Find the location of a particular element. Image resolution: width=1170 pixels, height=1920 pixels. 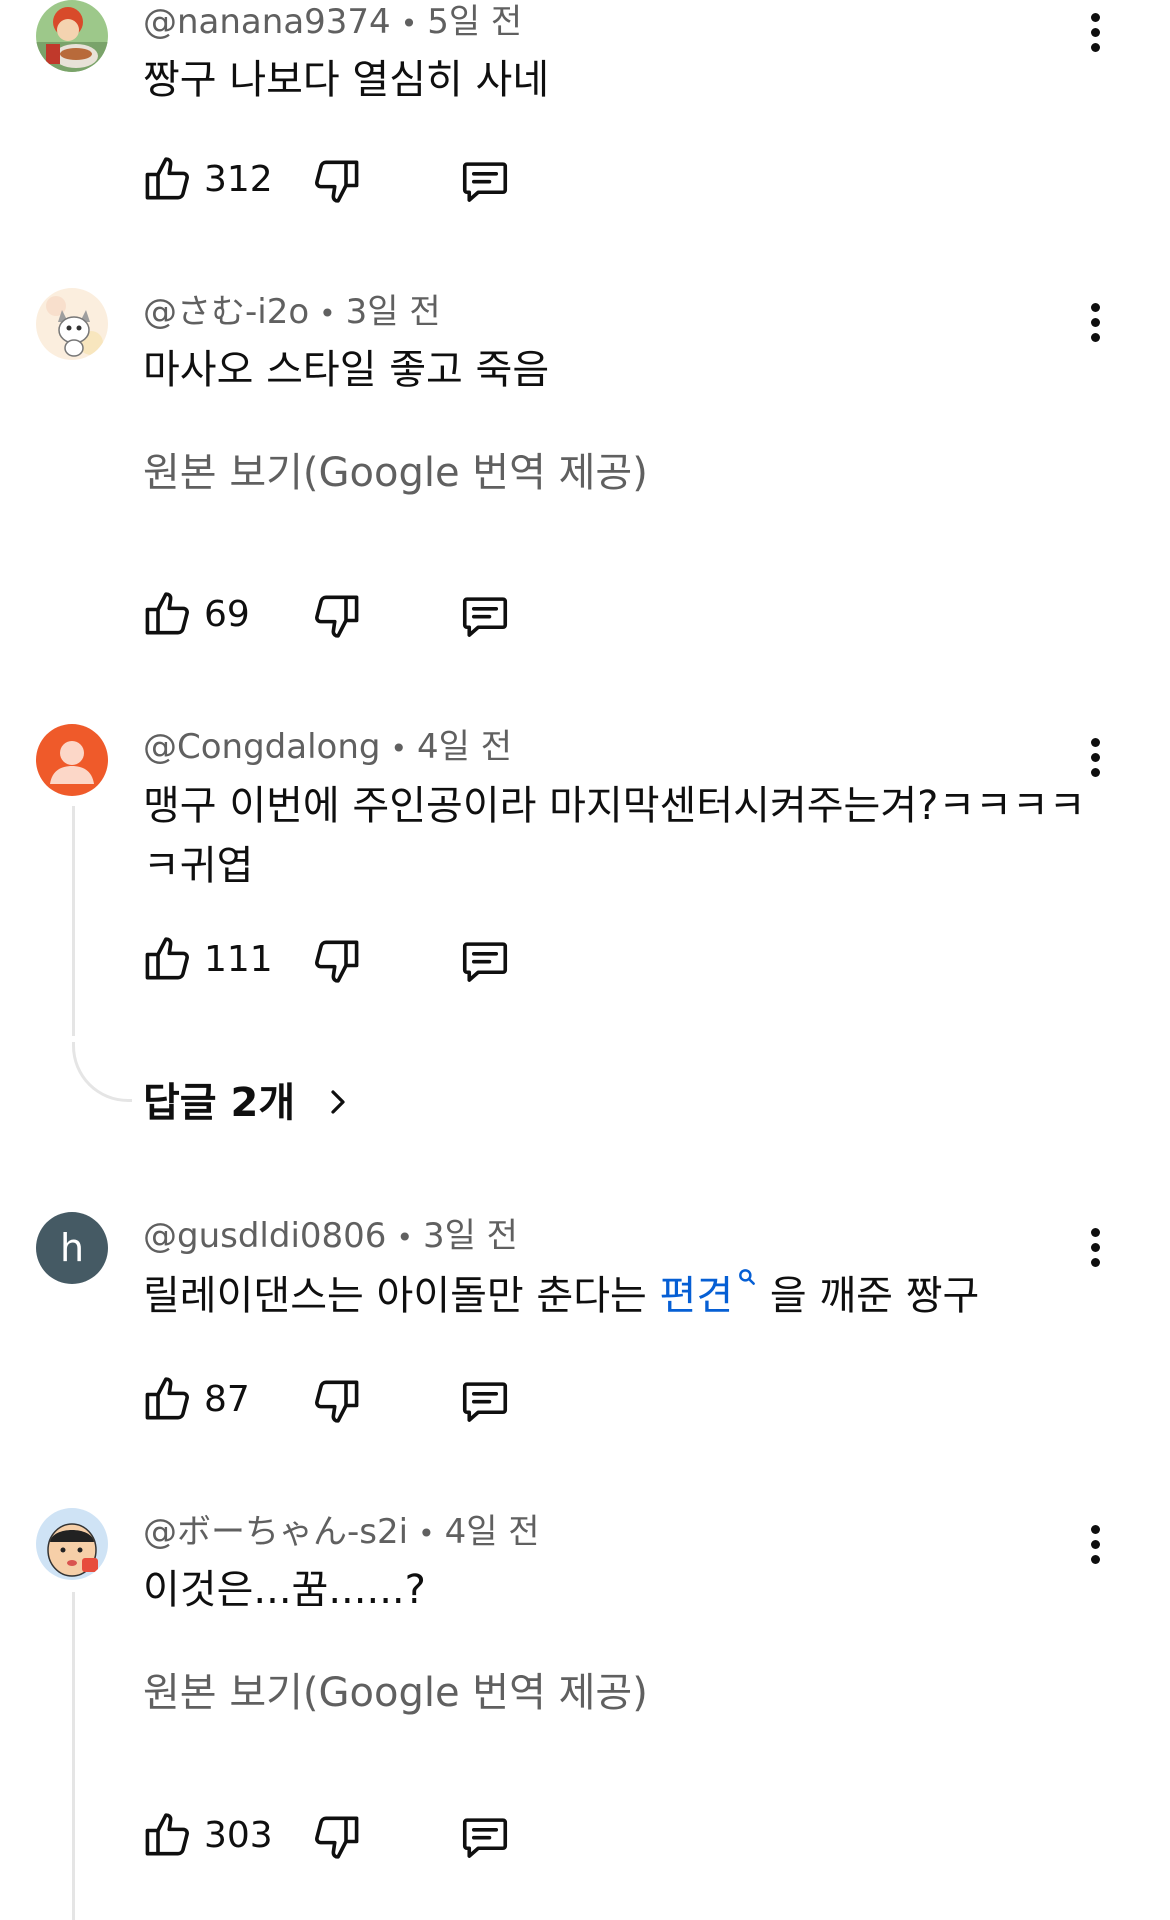

comment-header: @Congdalong • 4일 전 is located at coordinates (327, 748).